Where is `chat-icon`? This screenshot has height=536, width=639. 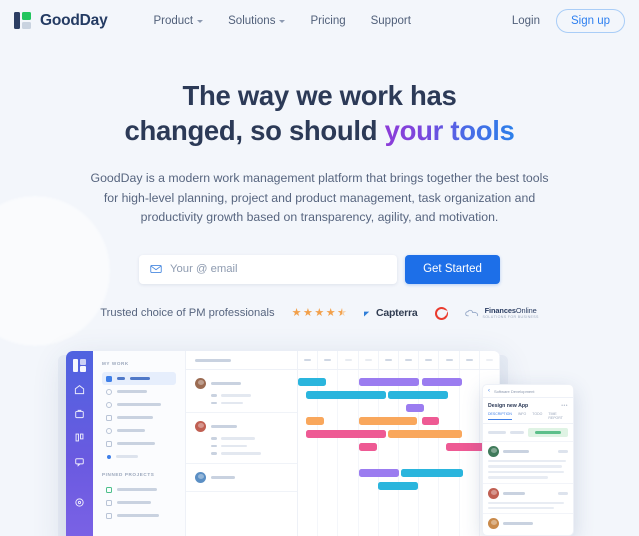 chat-icon is located at coordinates (79, 461).